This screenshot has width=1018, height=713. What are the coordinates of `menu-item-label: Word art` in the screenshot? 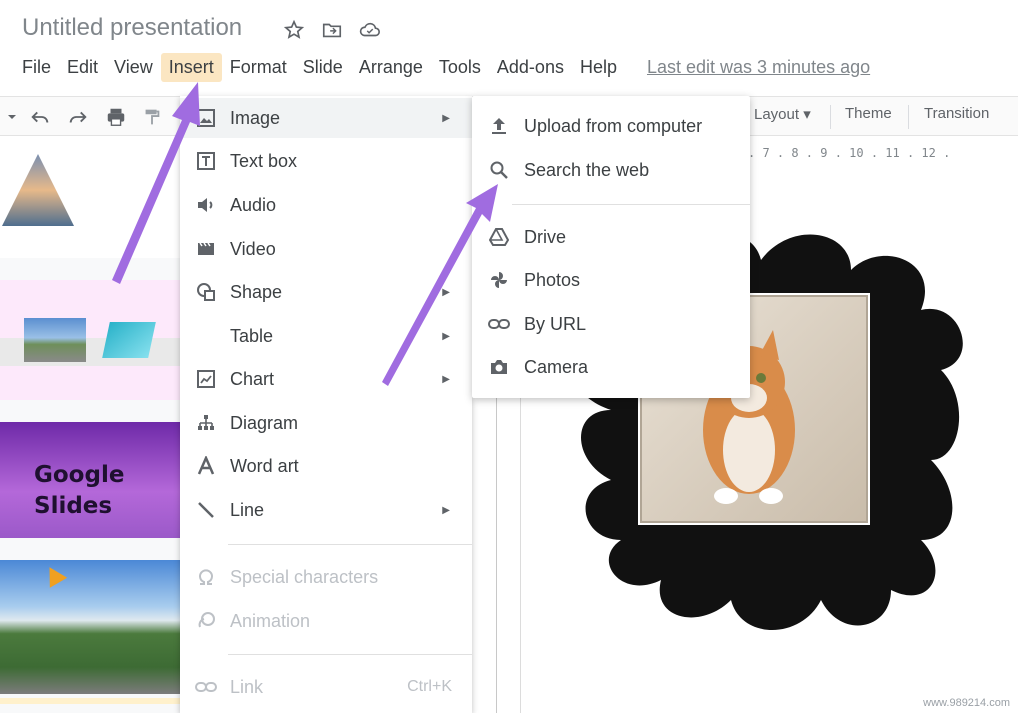 It's located at (264, 465).